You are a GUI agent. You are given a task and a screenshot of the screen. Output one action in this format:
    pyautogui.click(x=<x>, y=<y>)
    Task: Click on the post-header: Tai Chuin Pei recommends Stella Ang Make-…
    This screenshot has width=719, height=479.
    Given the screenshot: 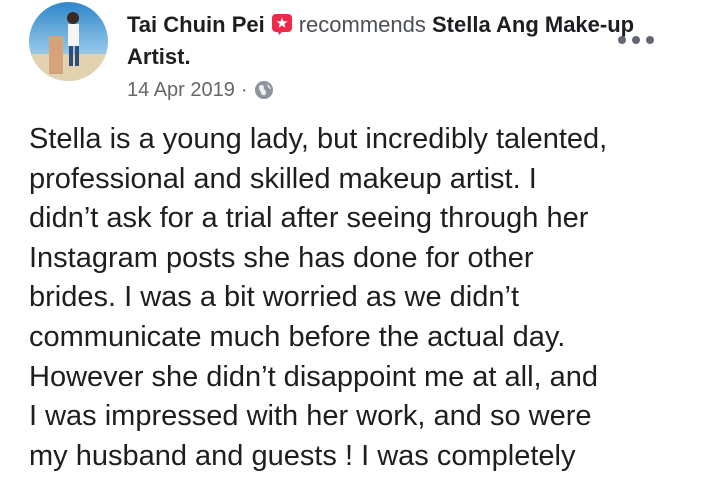 What is the action you would take?
    pyautogui.click(x=387, y=41)
    